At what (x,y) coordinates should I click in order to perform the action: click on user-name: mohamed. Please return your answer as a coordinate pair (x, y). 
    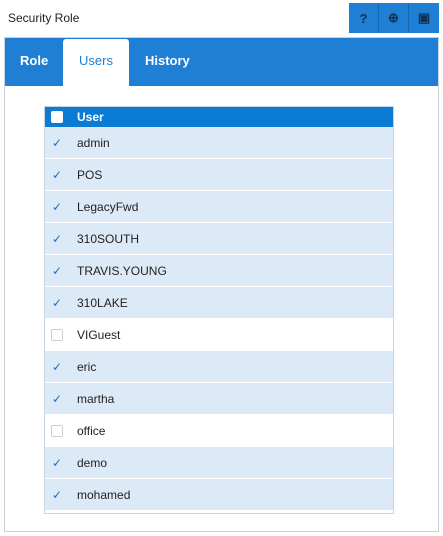
    Looking at the image, I should click on (104, 494).